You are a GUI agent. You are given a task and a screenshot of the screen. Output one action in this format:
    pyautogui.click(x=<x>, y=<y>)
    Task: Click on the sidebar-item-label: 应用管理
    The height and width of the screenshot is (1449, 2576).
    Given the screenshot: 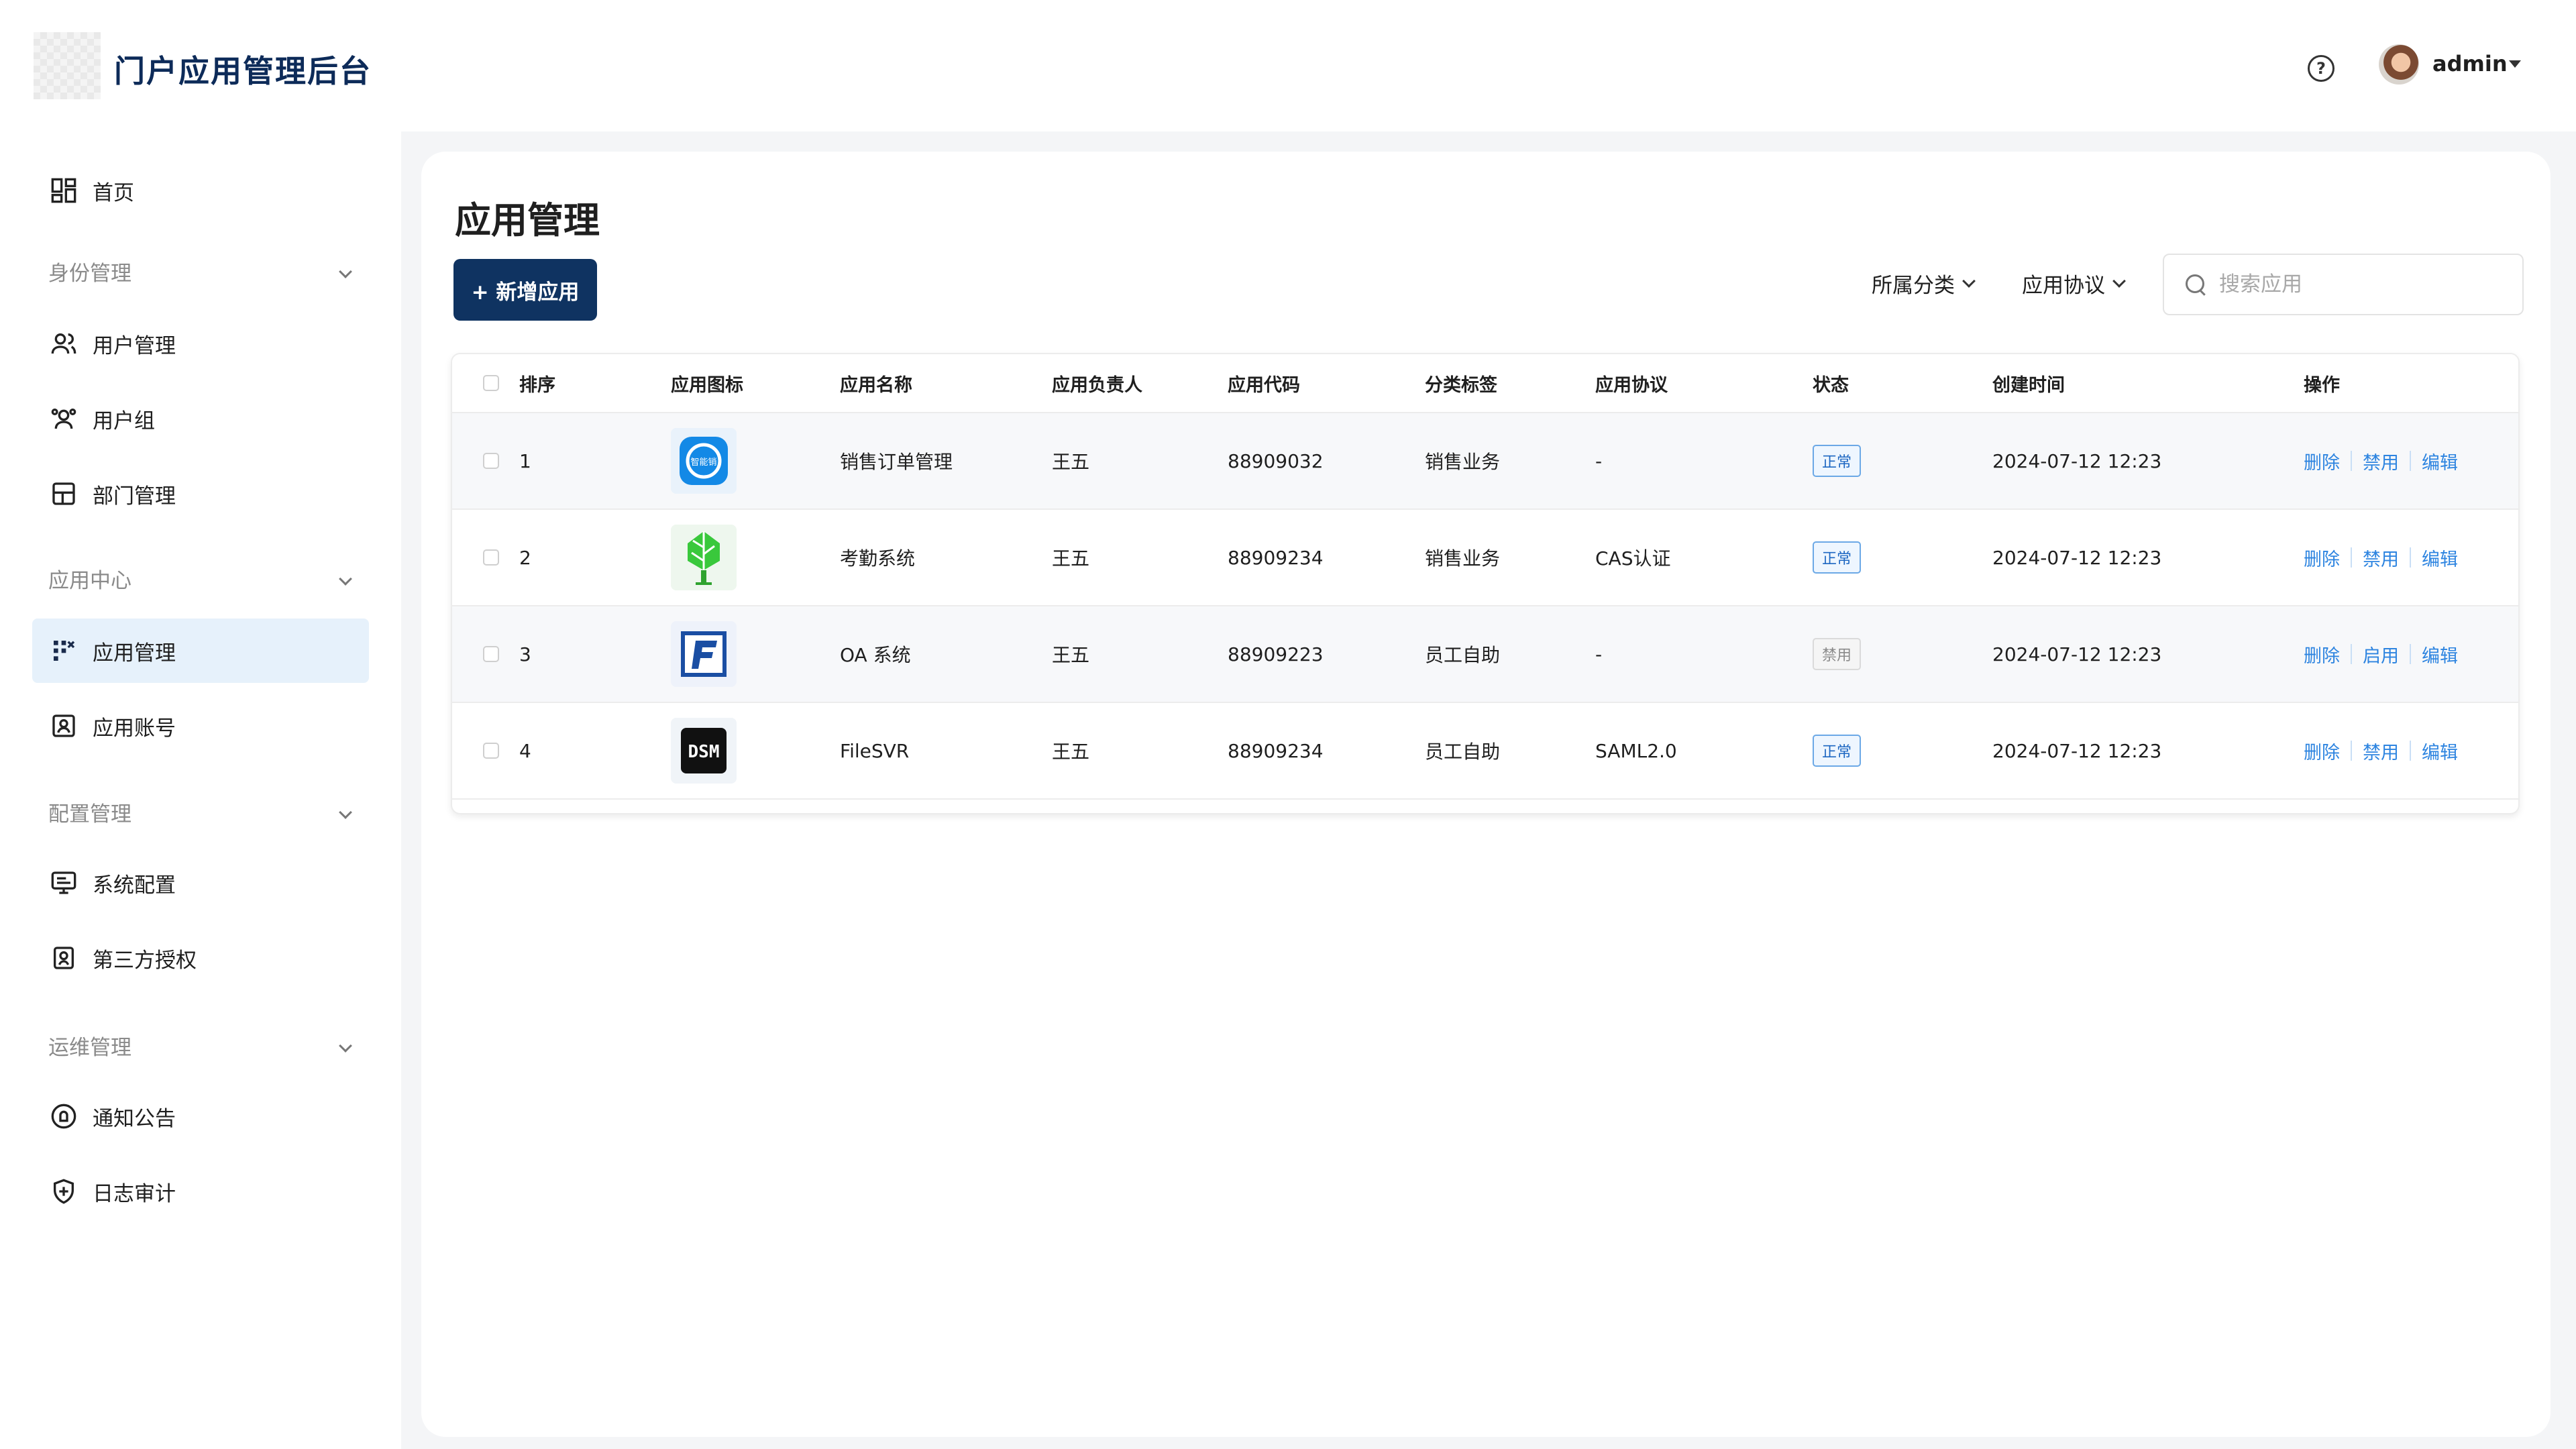 What is the action you would take?
    pyautogui.click(x=134, y=653)
    